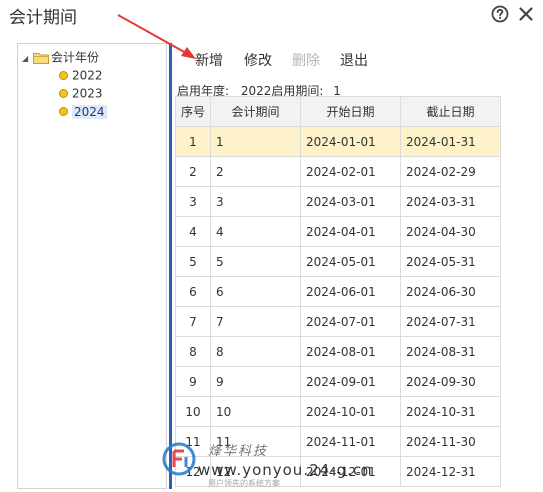 The height and width of the screenshot is (492, 543). What do you see at coordinates (41, 58) in the screenshot?
I see `folder-icon` at bounding box center [41, 58].